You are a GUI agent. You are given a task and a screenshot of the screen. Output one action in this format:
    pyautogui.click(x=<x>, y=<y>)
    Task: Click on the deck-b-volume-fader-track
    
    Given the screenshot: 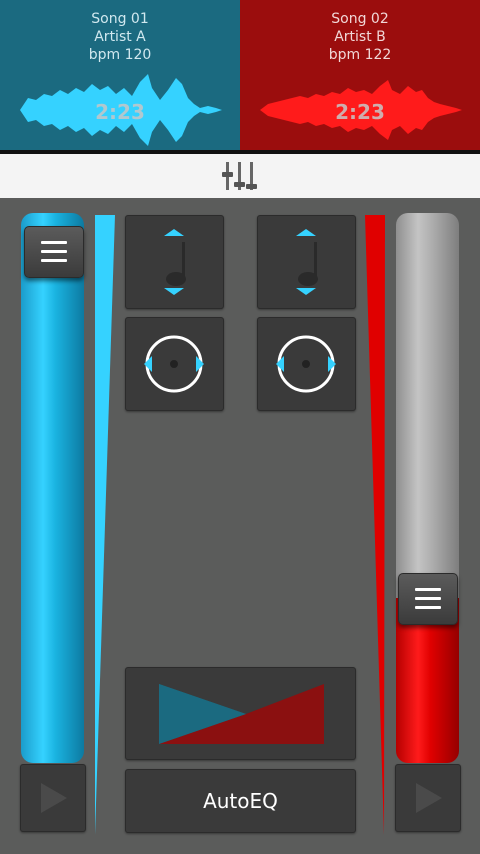 What is the action you would take?
    pyautogui.click(x=427, y=405)
    